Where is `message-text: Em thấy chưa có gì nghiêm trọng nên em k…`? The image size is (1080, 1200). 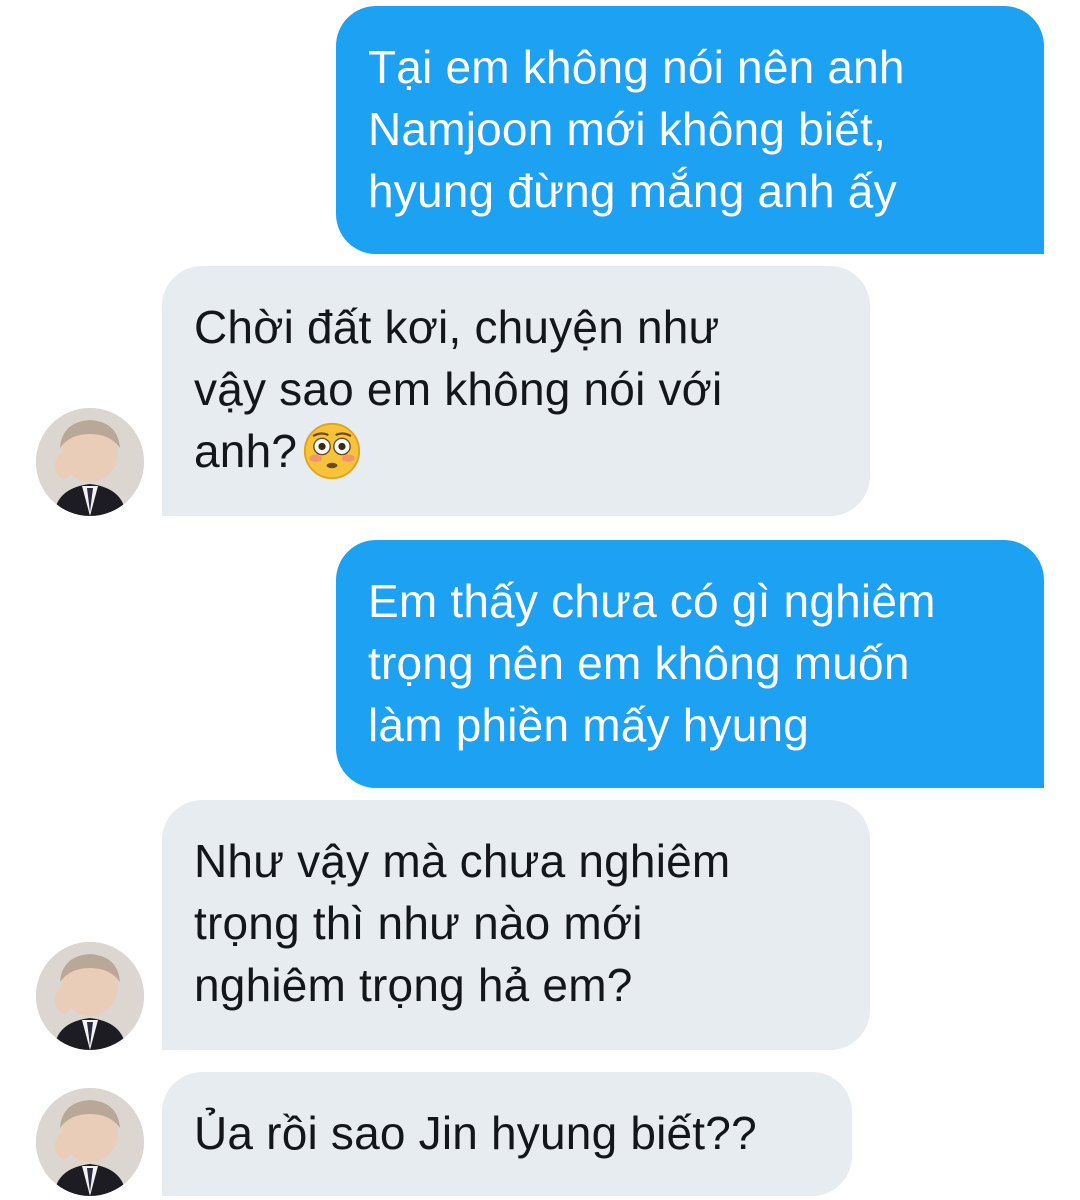 message-text: Em thấy chưa có gì nghiêm trọng nên em k… is located at coordinates (652, 663).